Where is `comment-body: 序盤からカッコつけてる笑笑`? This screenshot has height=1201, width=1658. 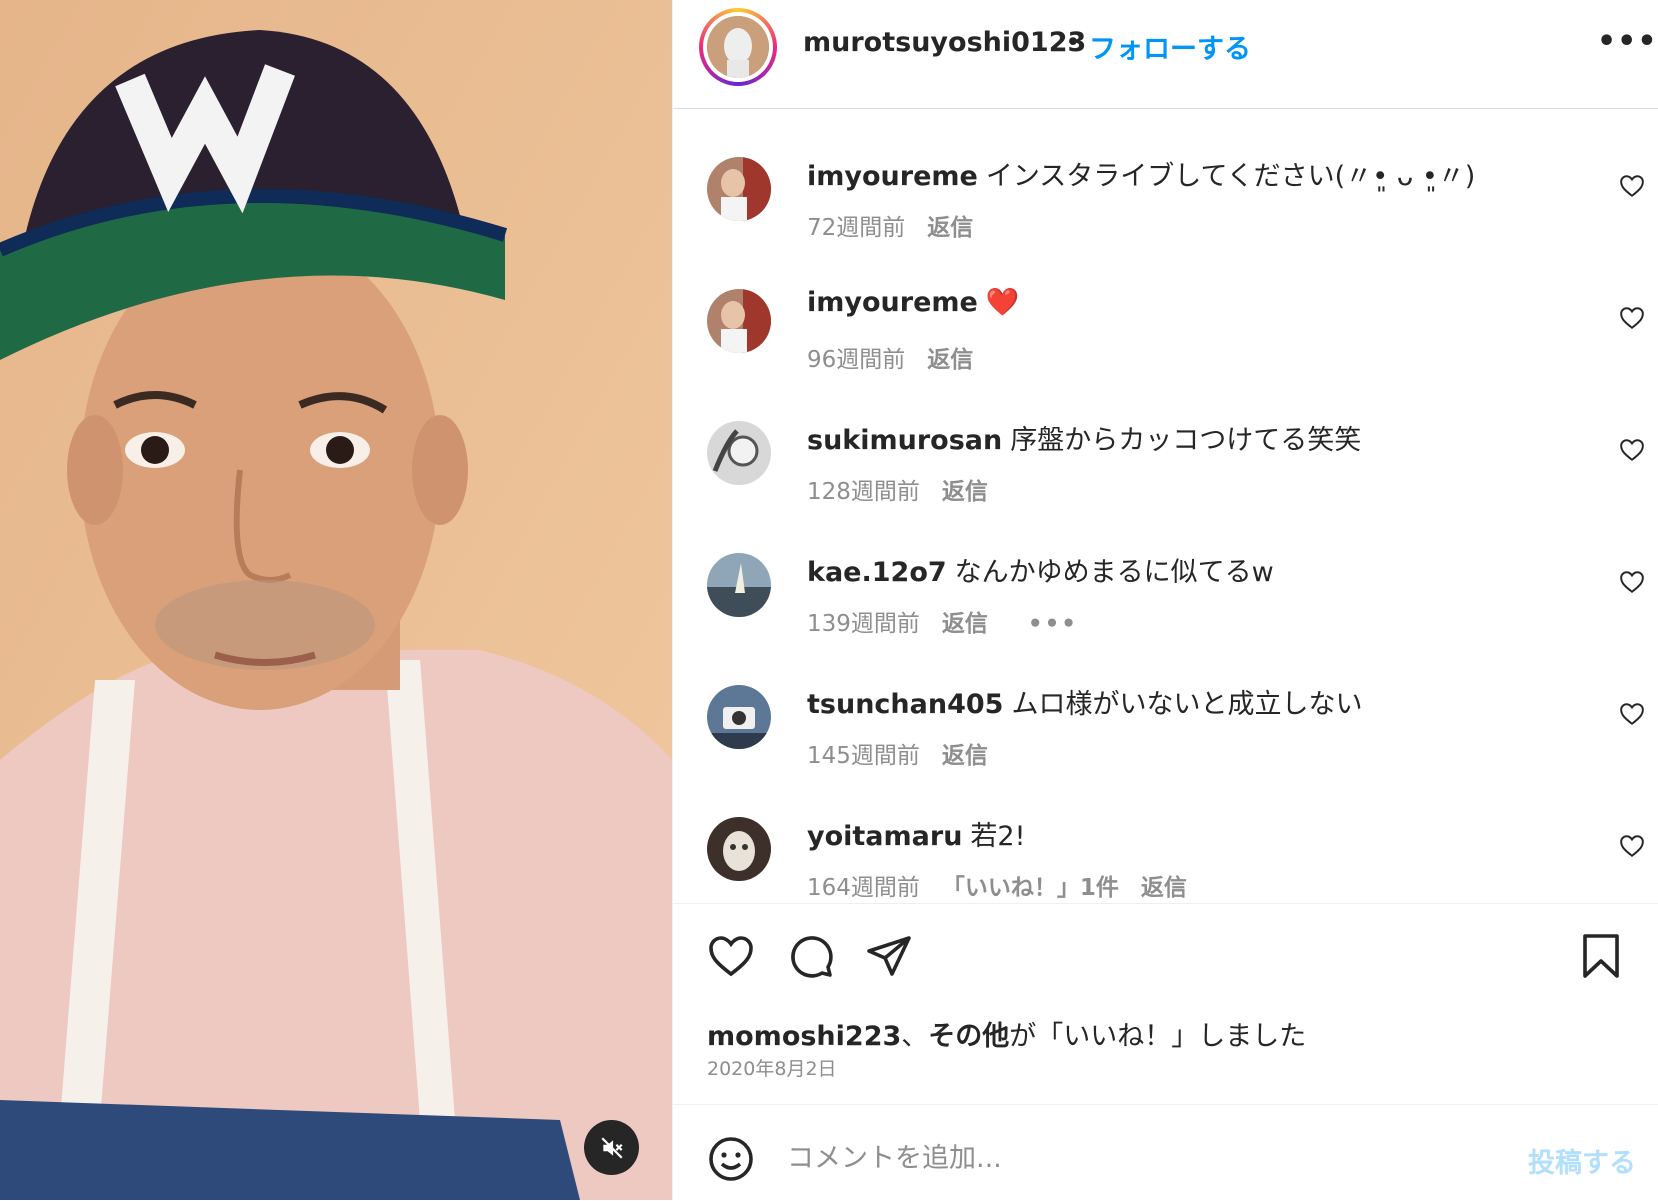 comment-body: 序盤からカッコつけてる笑笑 is located at coordinates (1186, 440).